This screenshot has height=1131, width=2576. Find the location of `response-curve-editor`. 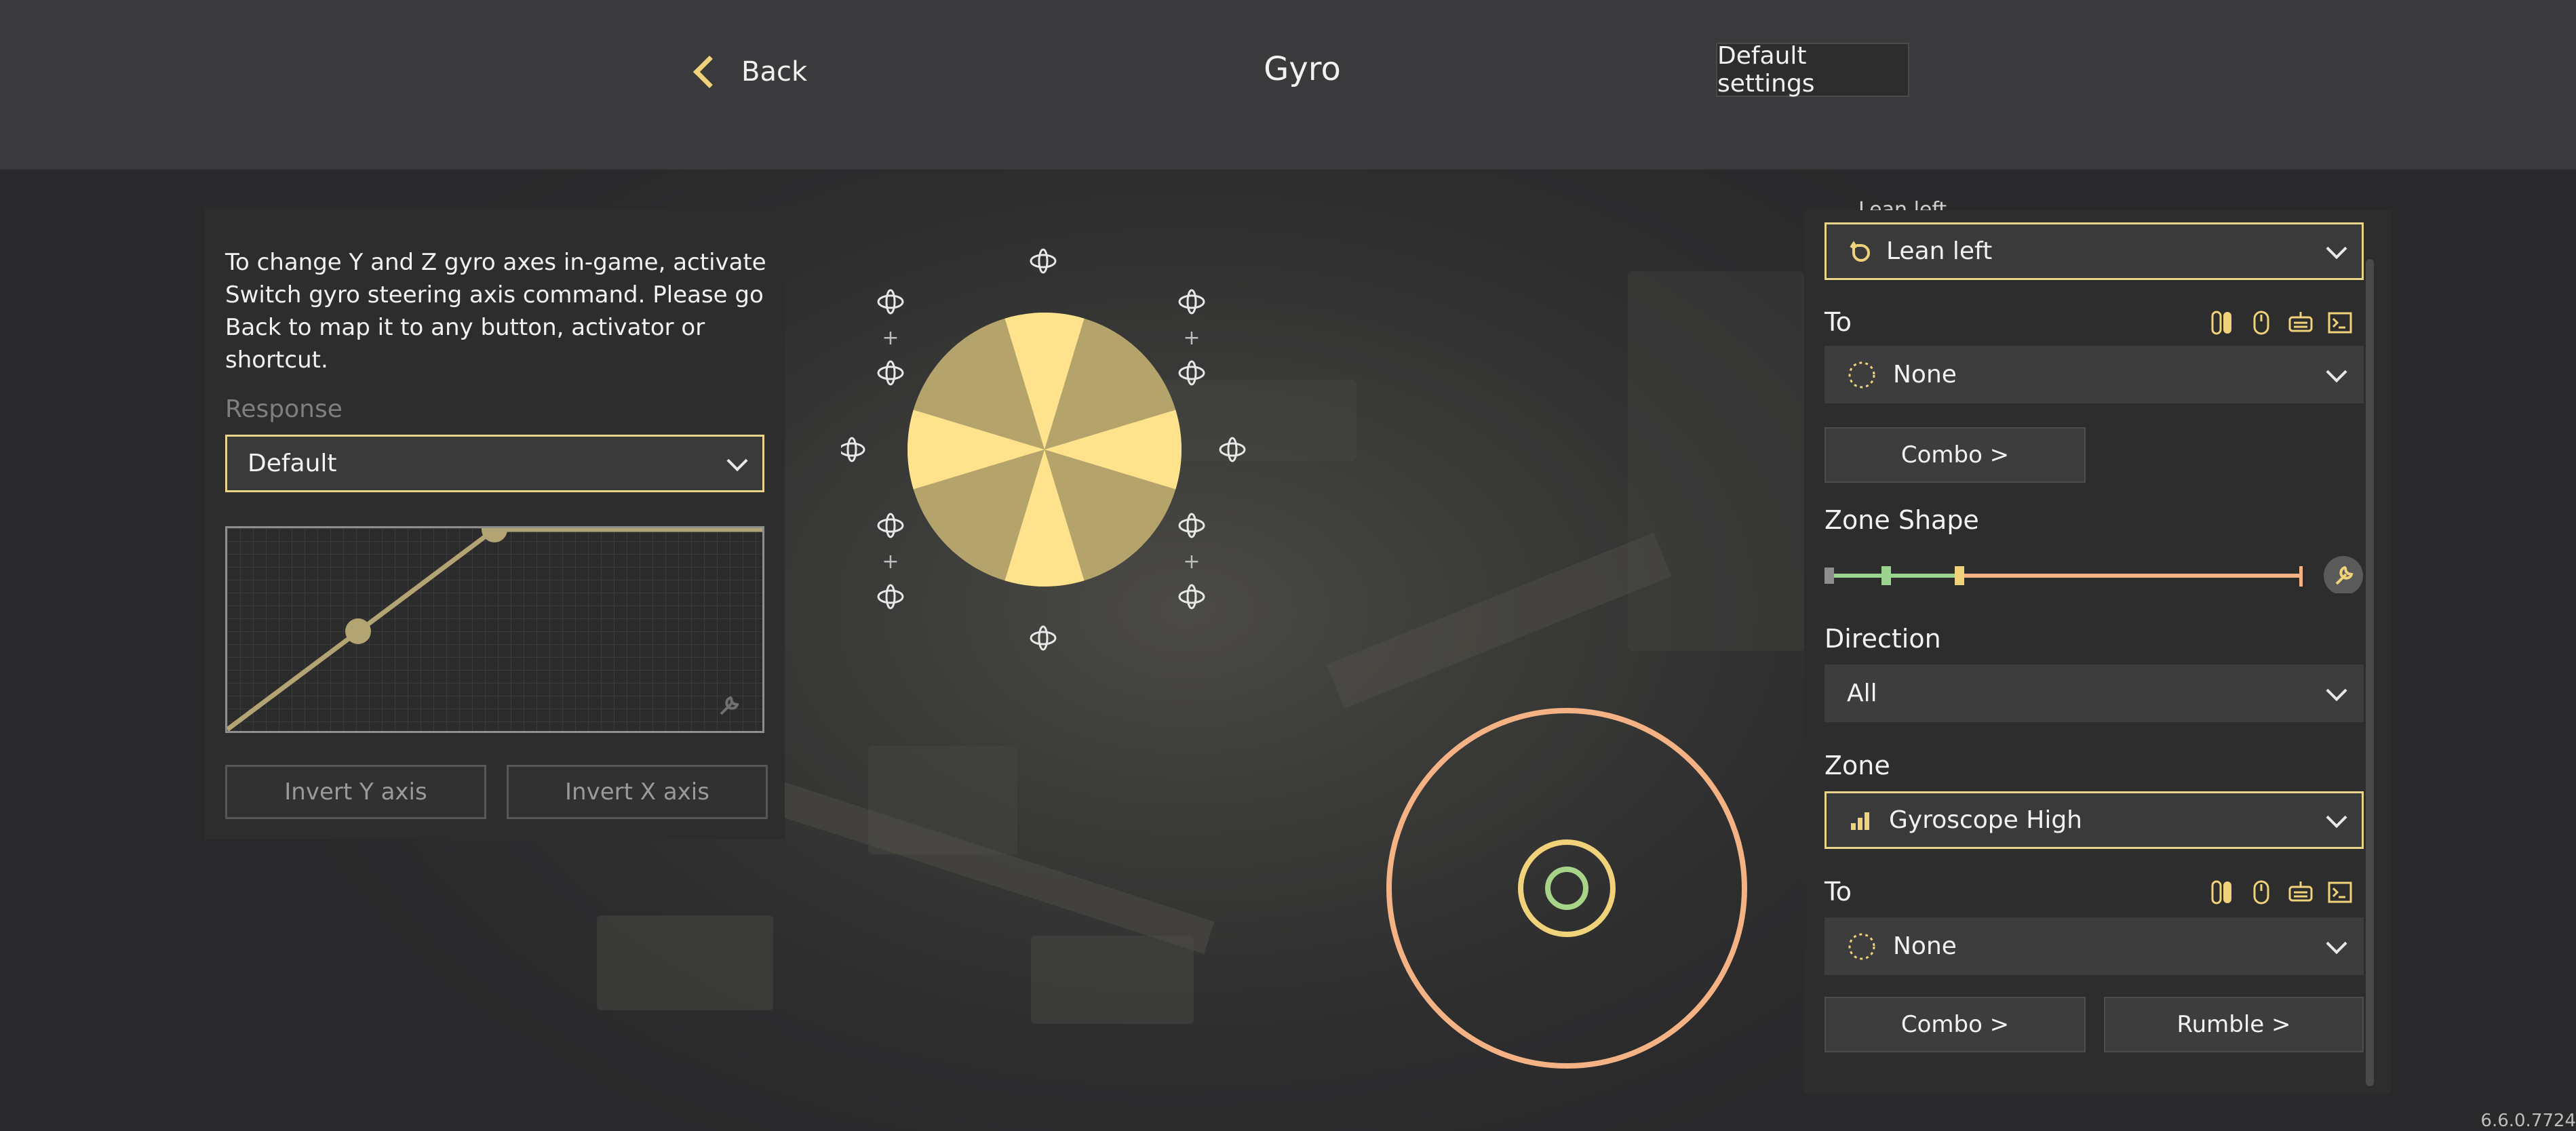

response-curve-editor is located at coordinates (494, 629).